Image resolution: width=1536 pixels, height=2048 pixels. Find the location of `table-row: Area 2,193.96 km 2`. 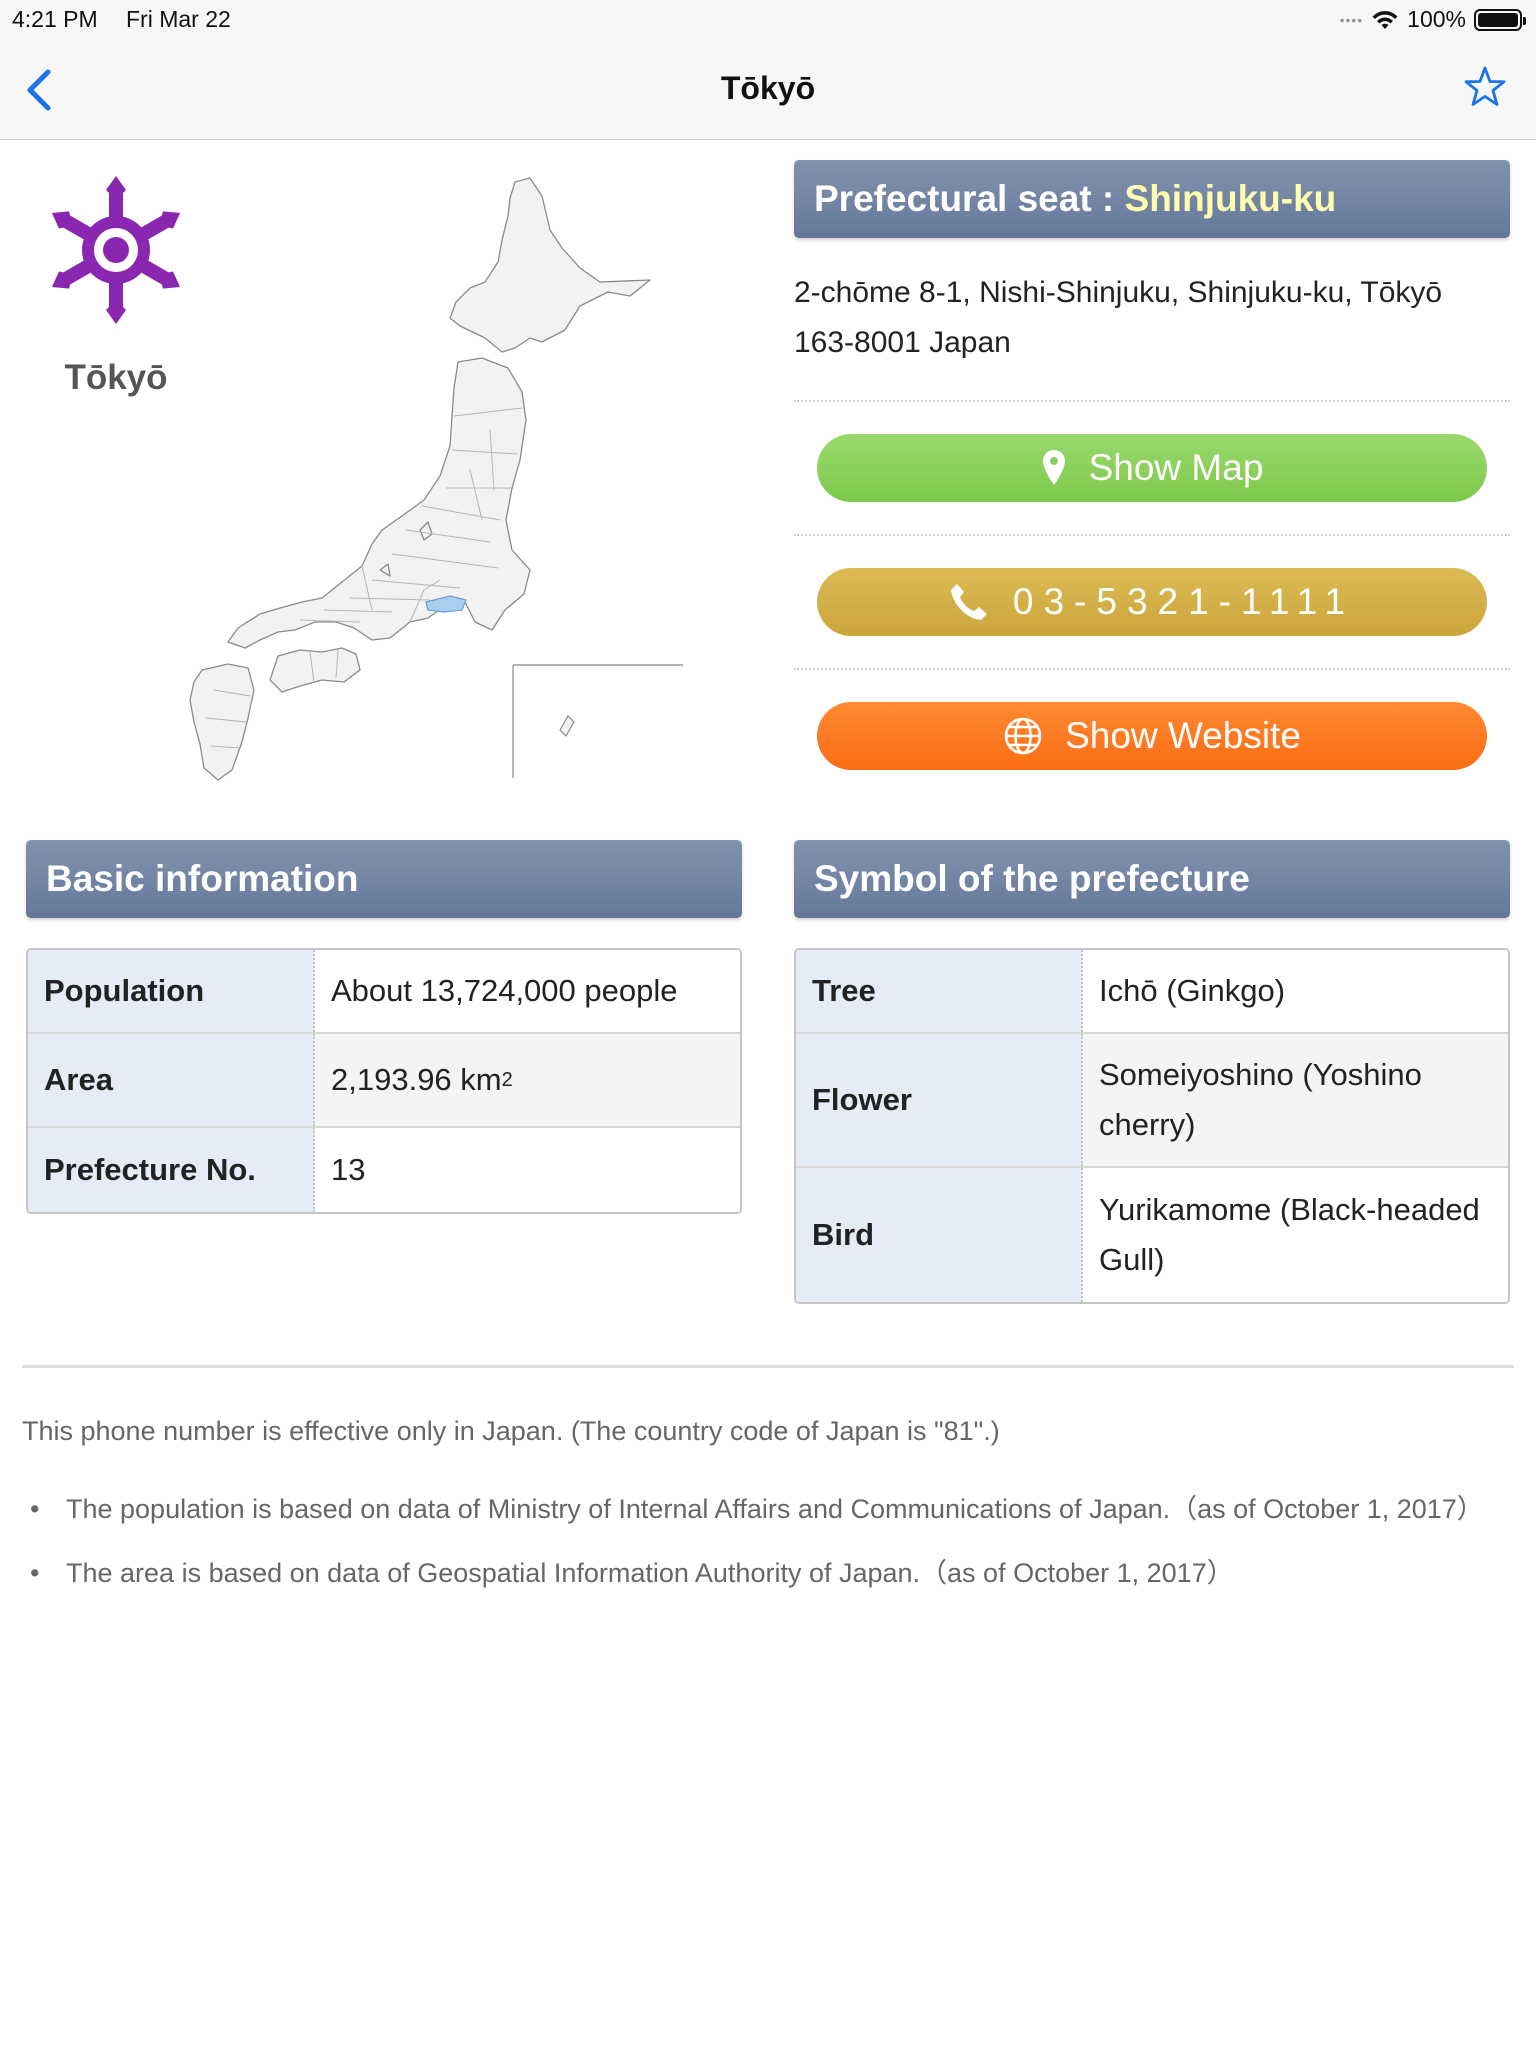

table-row: Area 2,193.96 km 2 is located at coordinates (384, 1081).